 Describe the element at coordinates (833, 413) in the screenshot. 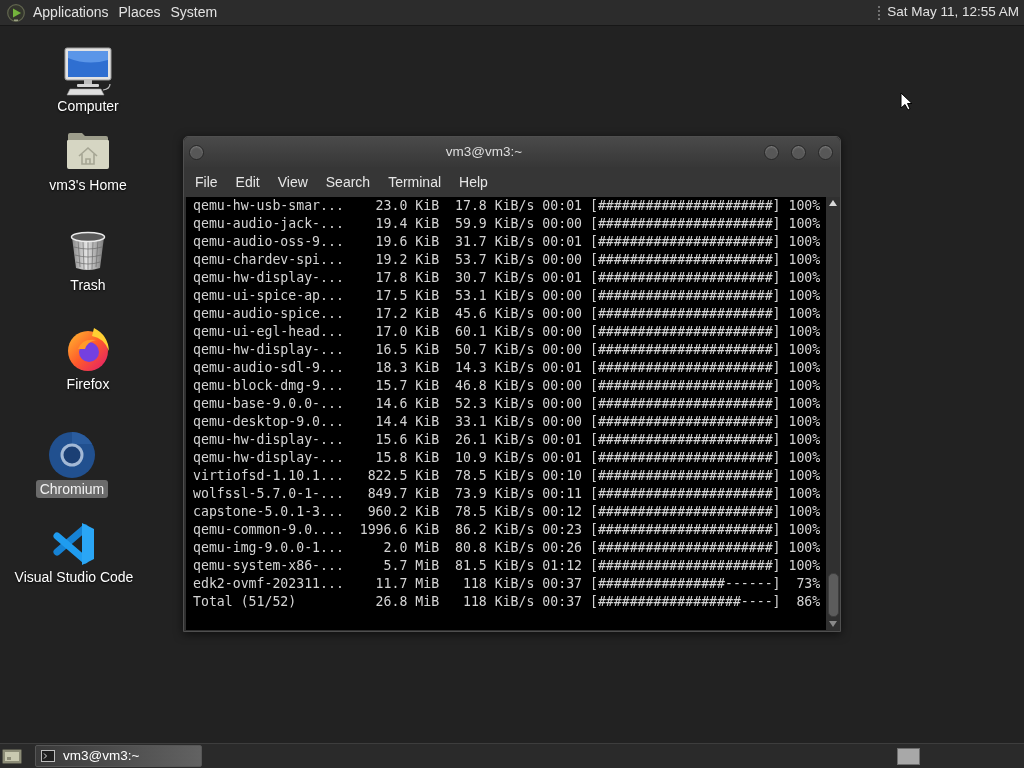

I see `scrollbar` at that location.